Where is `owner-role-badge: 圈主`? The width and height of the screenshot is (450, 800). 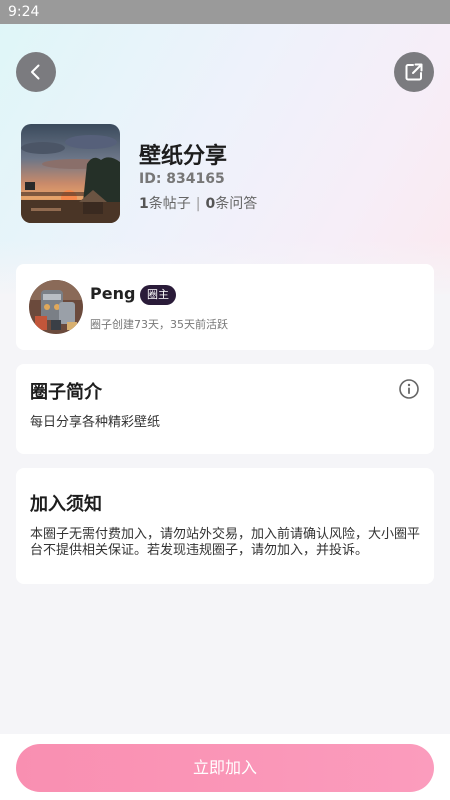 owner-role-badge: 圈主 is located at coordinates (158, 295).